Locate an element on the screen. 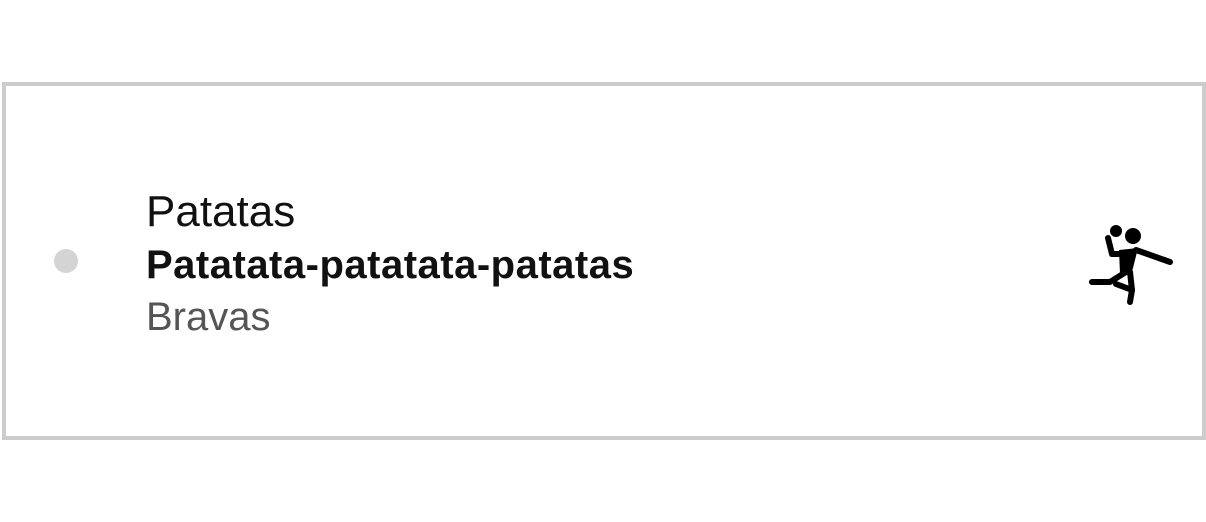  item-subtitle: Patatata-patatata-patatas is located at coordinates (390, 265).